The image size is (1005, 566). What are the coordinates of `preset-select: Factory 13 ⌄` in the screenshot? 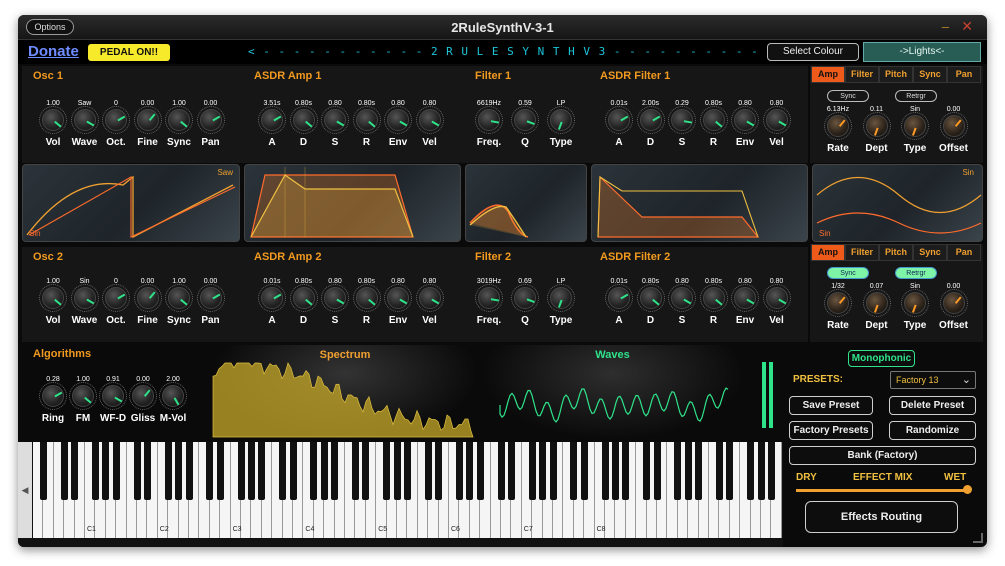 It's located at (933, 380).